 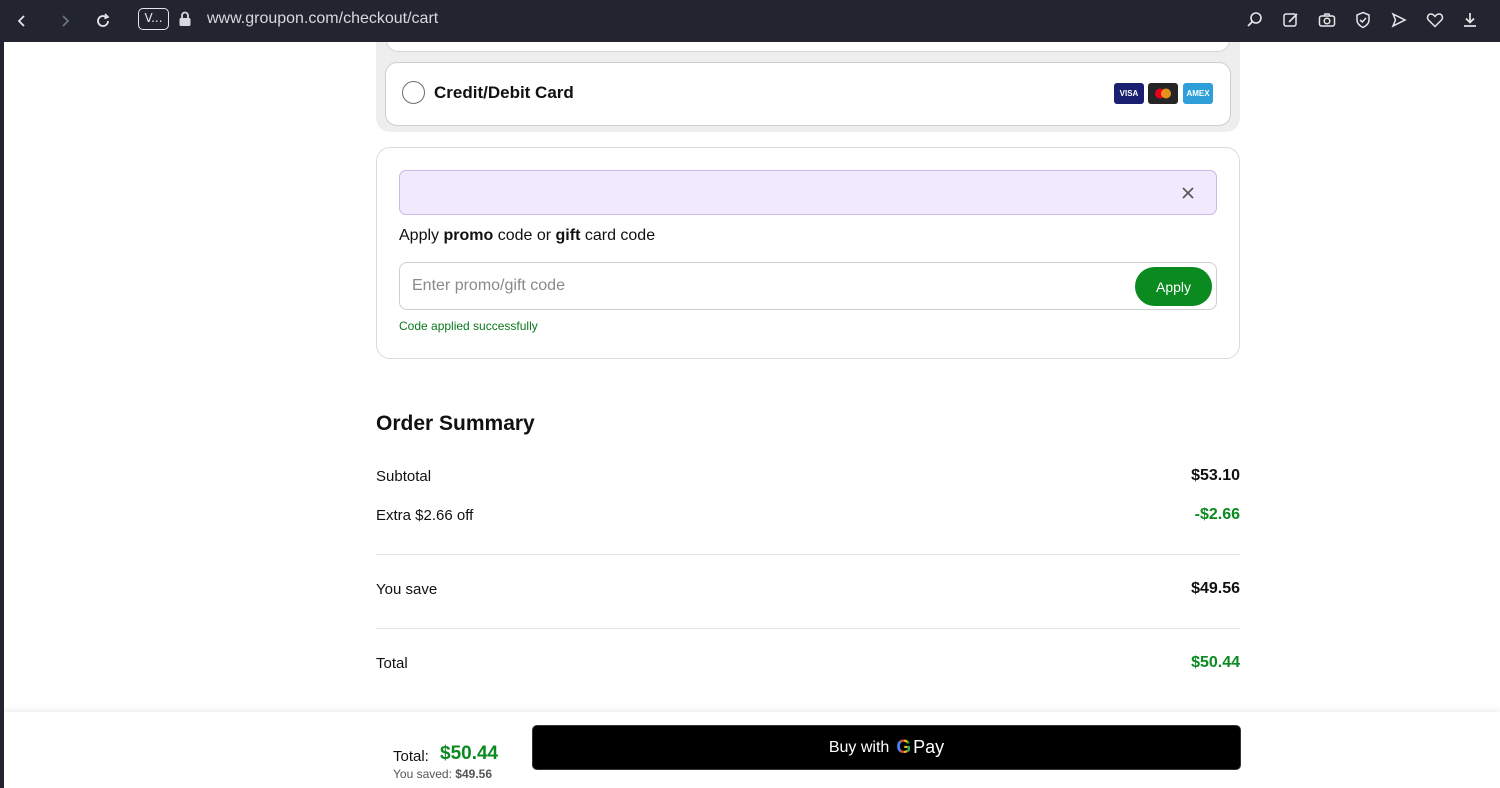 I want to click on total-value: $50.44, so click(x=1215, y=662).